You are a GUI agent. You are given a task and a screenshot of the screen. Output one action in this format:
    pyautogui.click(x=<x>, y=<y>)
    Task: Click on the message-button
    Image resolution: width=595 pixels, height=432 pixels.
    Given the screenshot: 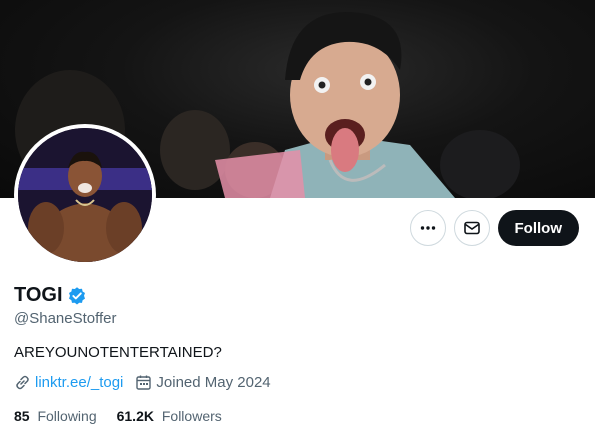 What is the action you would take?
    pyautogui.click(x=471, y=228)
    